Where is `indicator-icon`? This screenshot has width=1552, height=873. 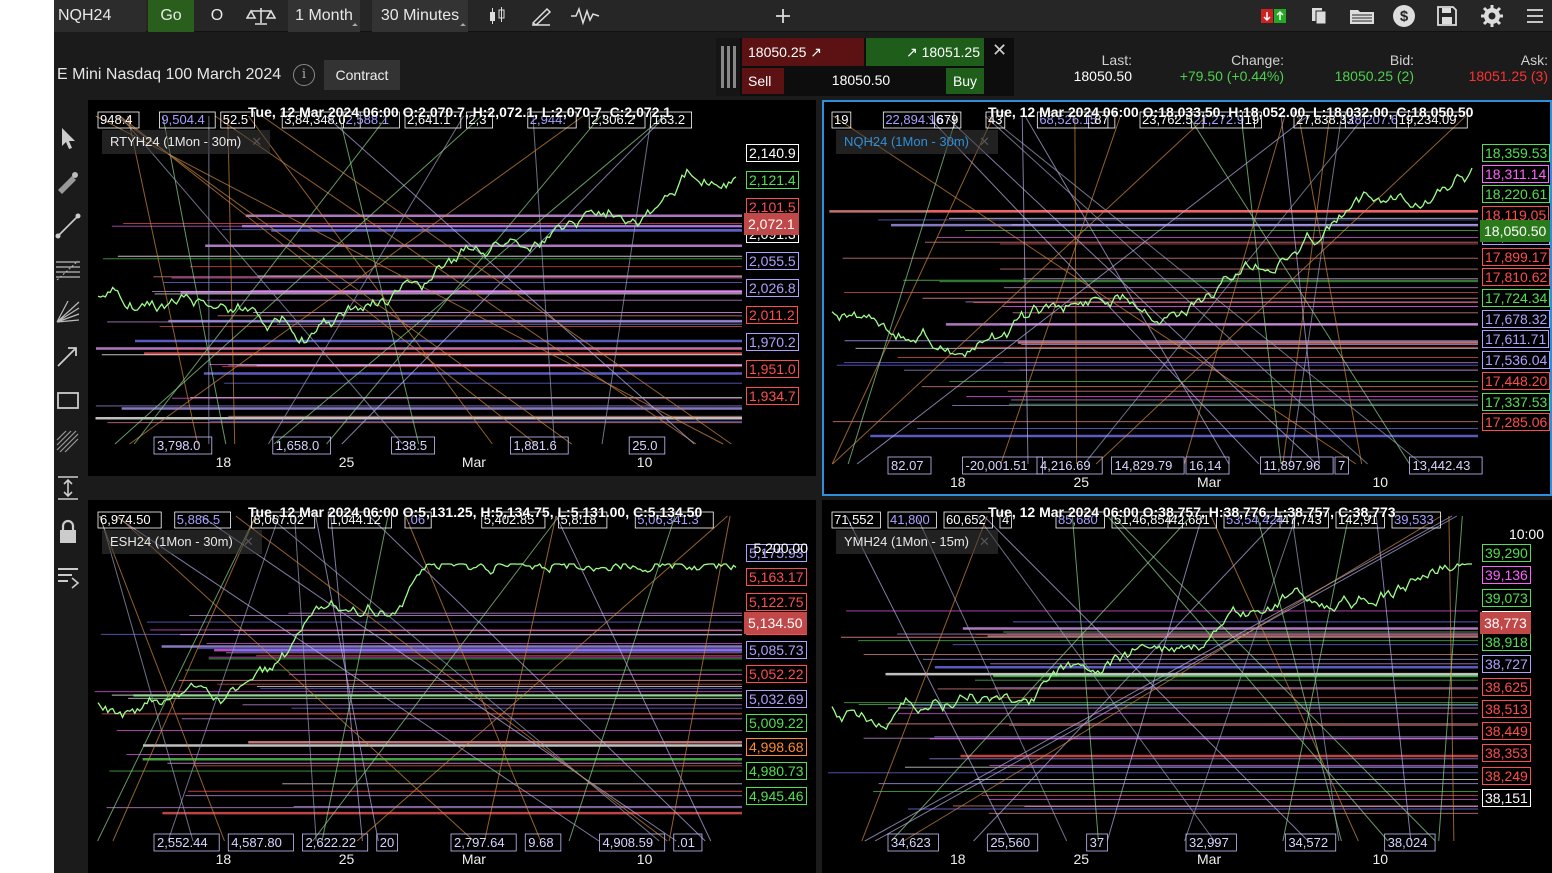 indicator-icon is located at coordinates (585, 16).